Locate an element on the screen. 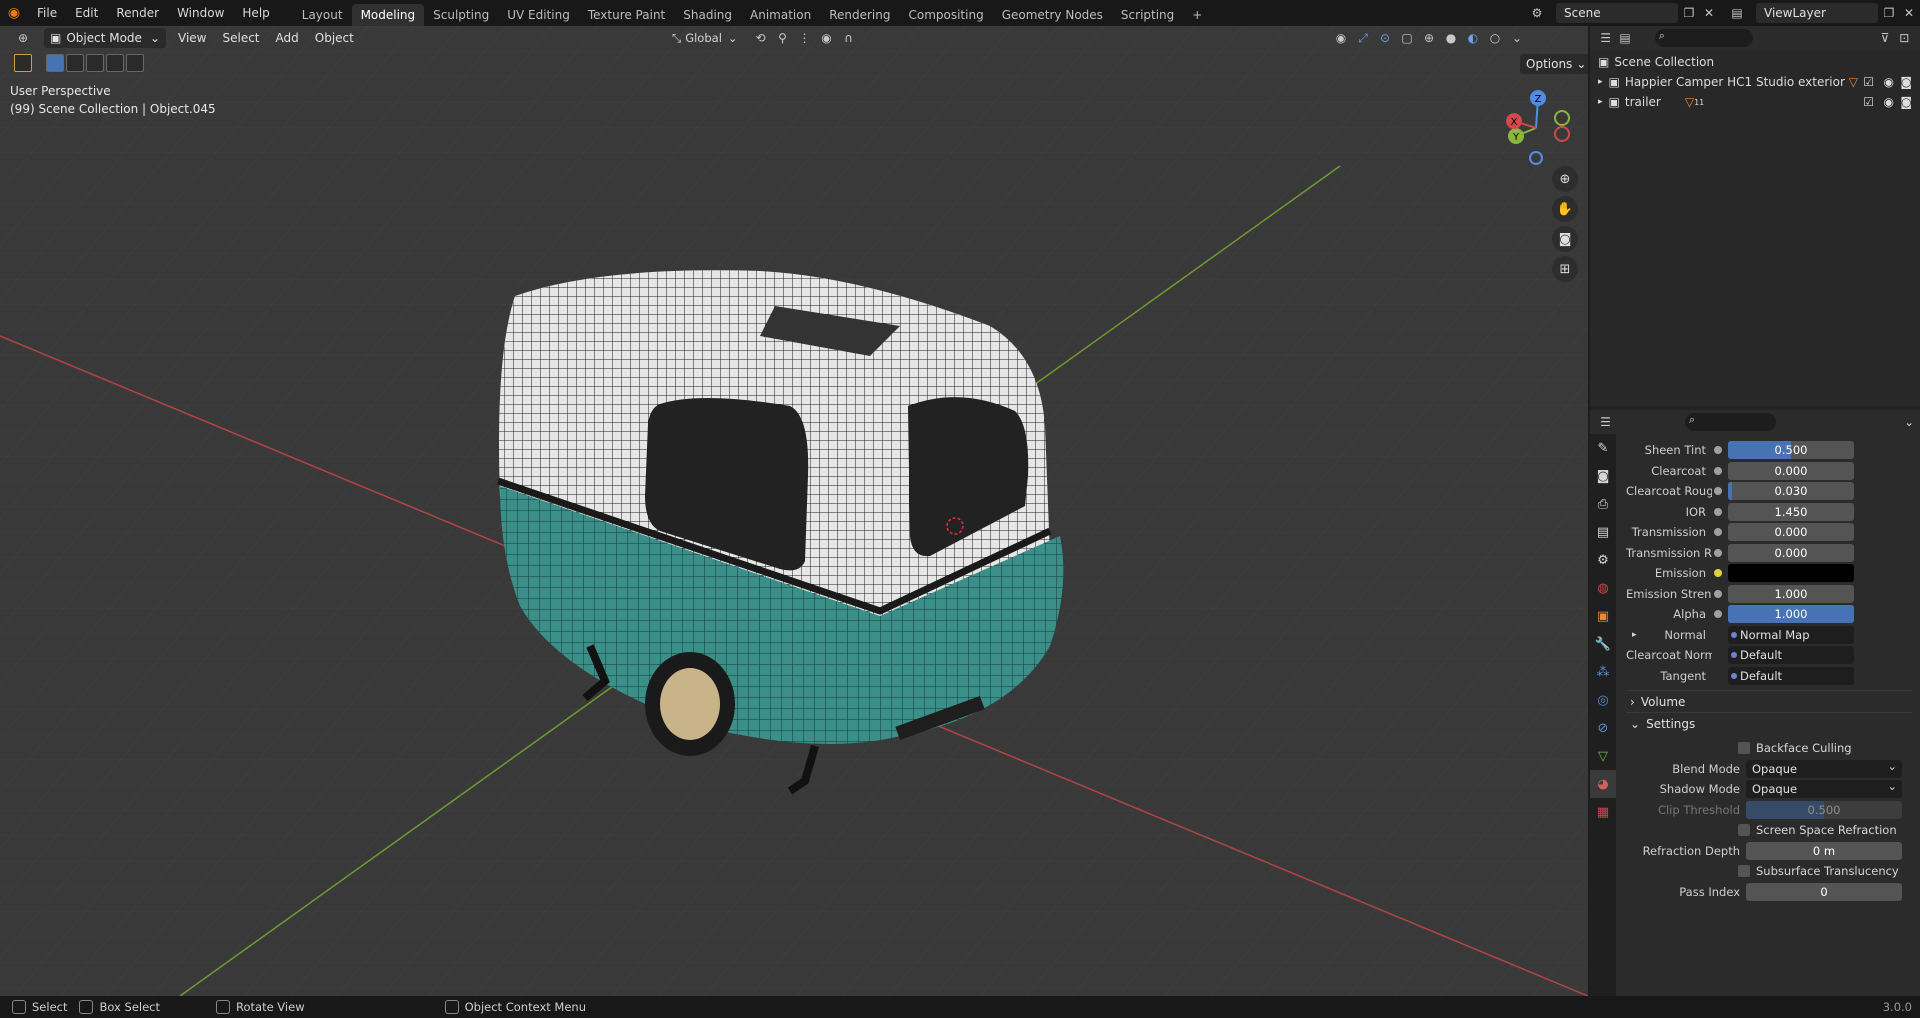  options-button: Options ⌄ is located at coordinates (1554, 64).